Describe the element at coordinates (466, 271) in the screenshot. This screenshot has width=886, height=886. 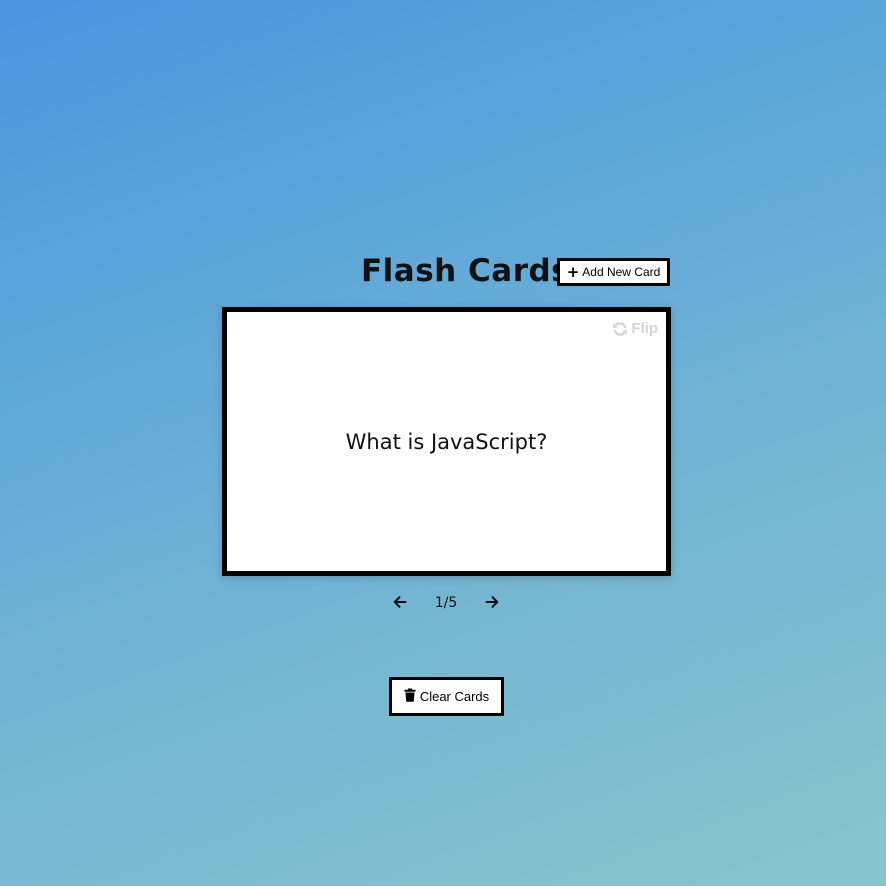
I see `page-title: Flash Cards` at that location.